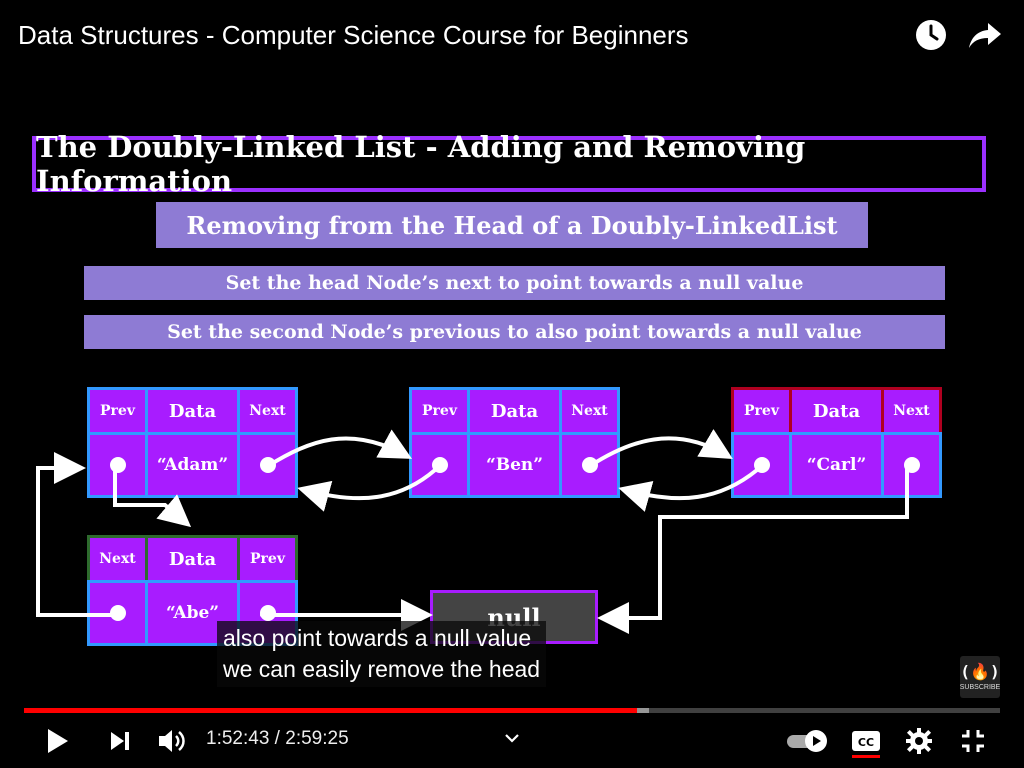 Image resolution: width=1024 pixels, height=768 pixels. I want to click on chapter-chevron, so click(512, 738).